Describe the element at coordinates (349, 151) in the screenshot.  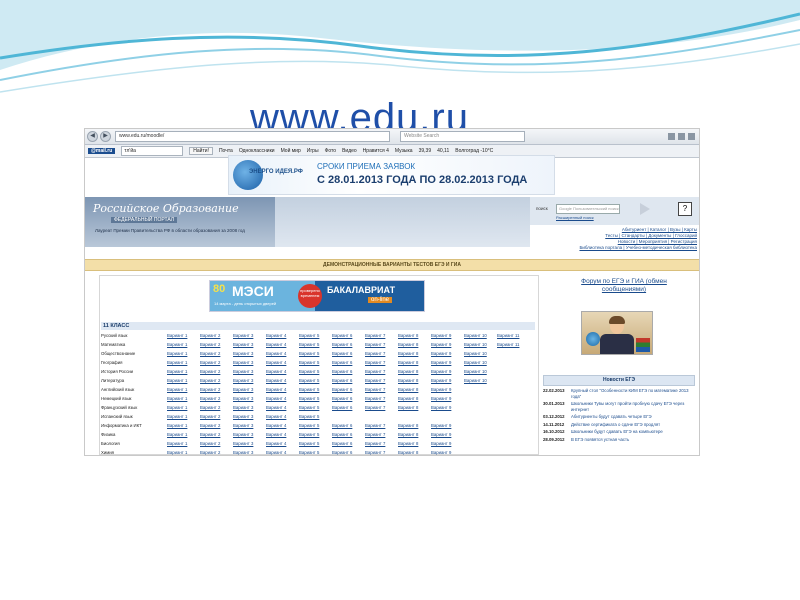
I see `toolbar-item: Видео` at that location.